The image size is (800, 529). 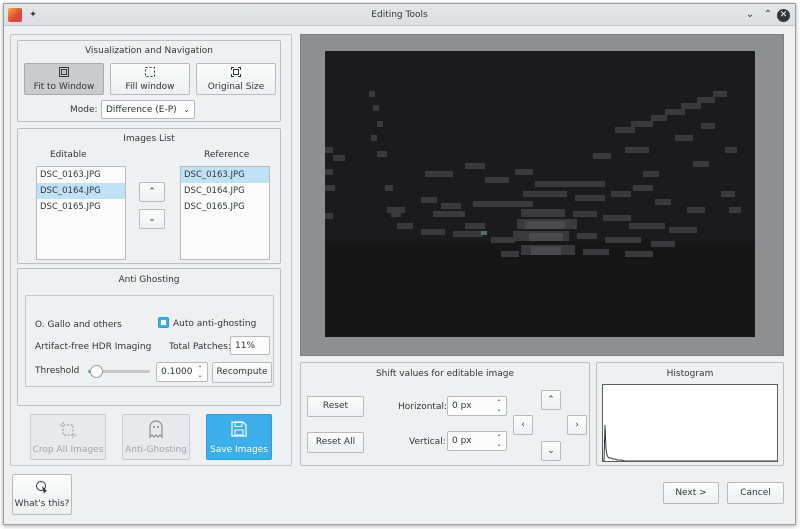 I want to click on title-bar: ✦ Editing Tools ⌄ ⌃ ✕, so click(x=399, y=15).